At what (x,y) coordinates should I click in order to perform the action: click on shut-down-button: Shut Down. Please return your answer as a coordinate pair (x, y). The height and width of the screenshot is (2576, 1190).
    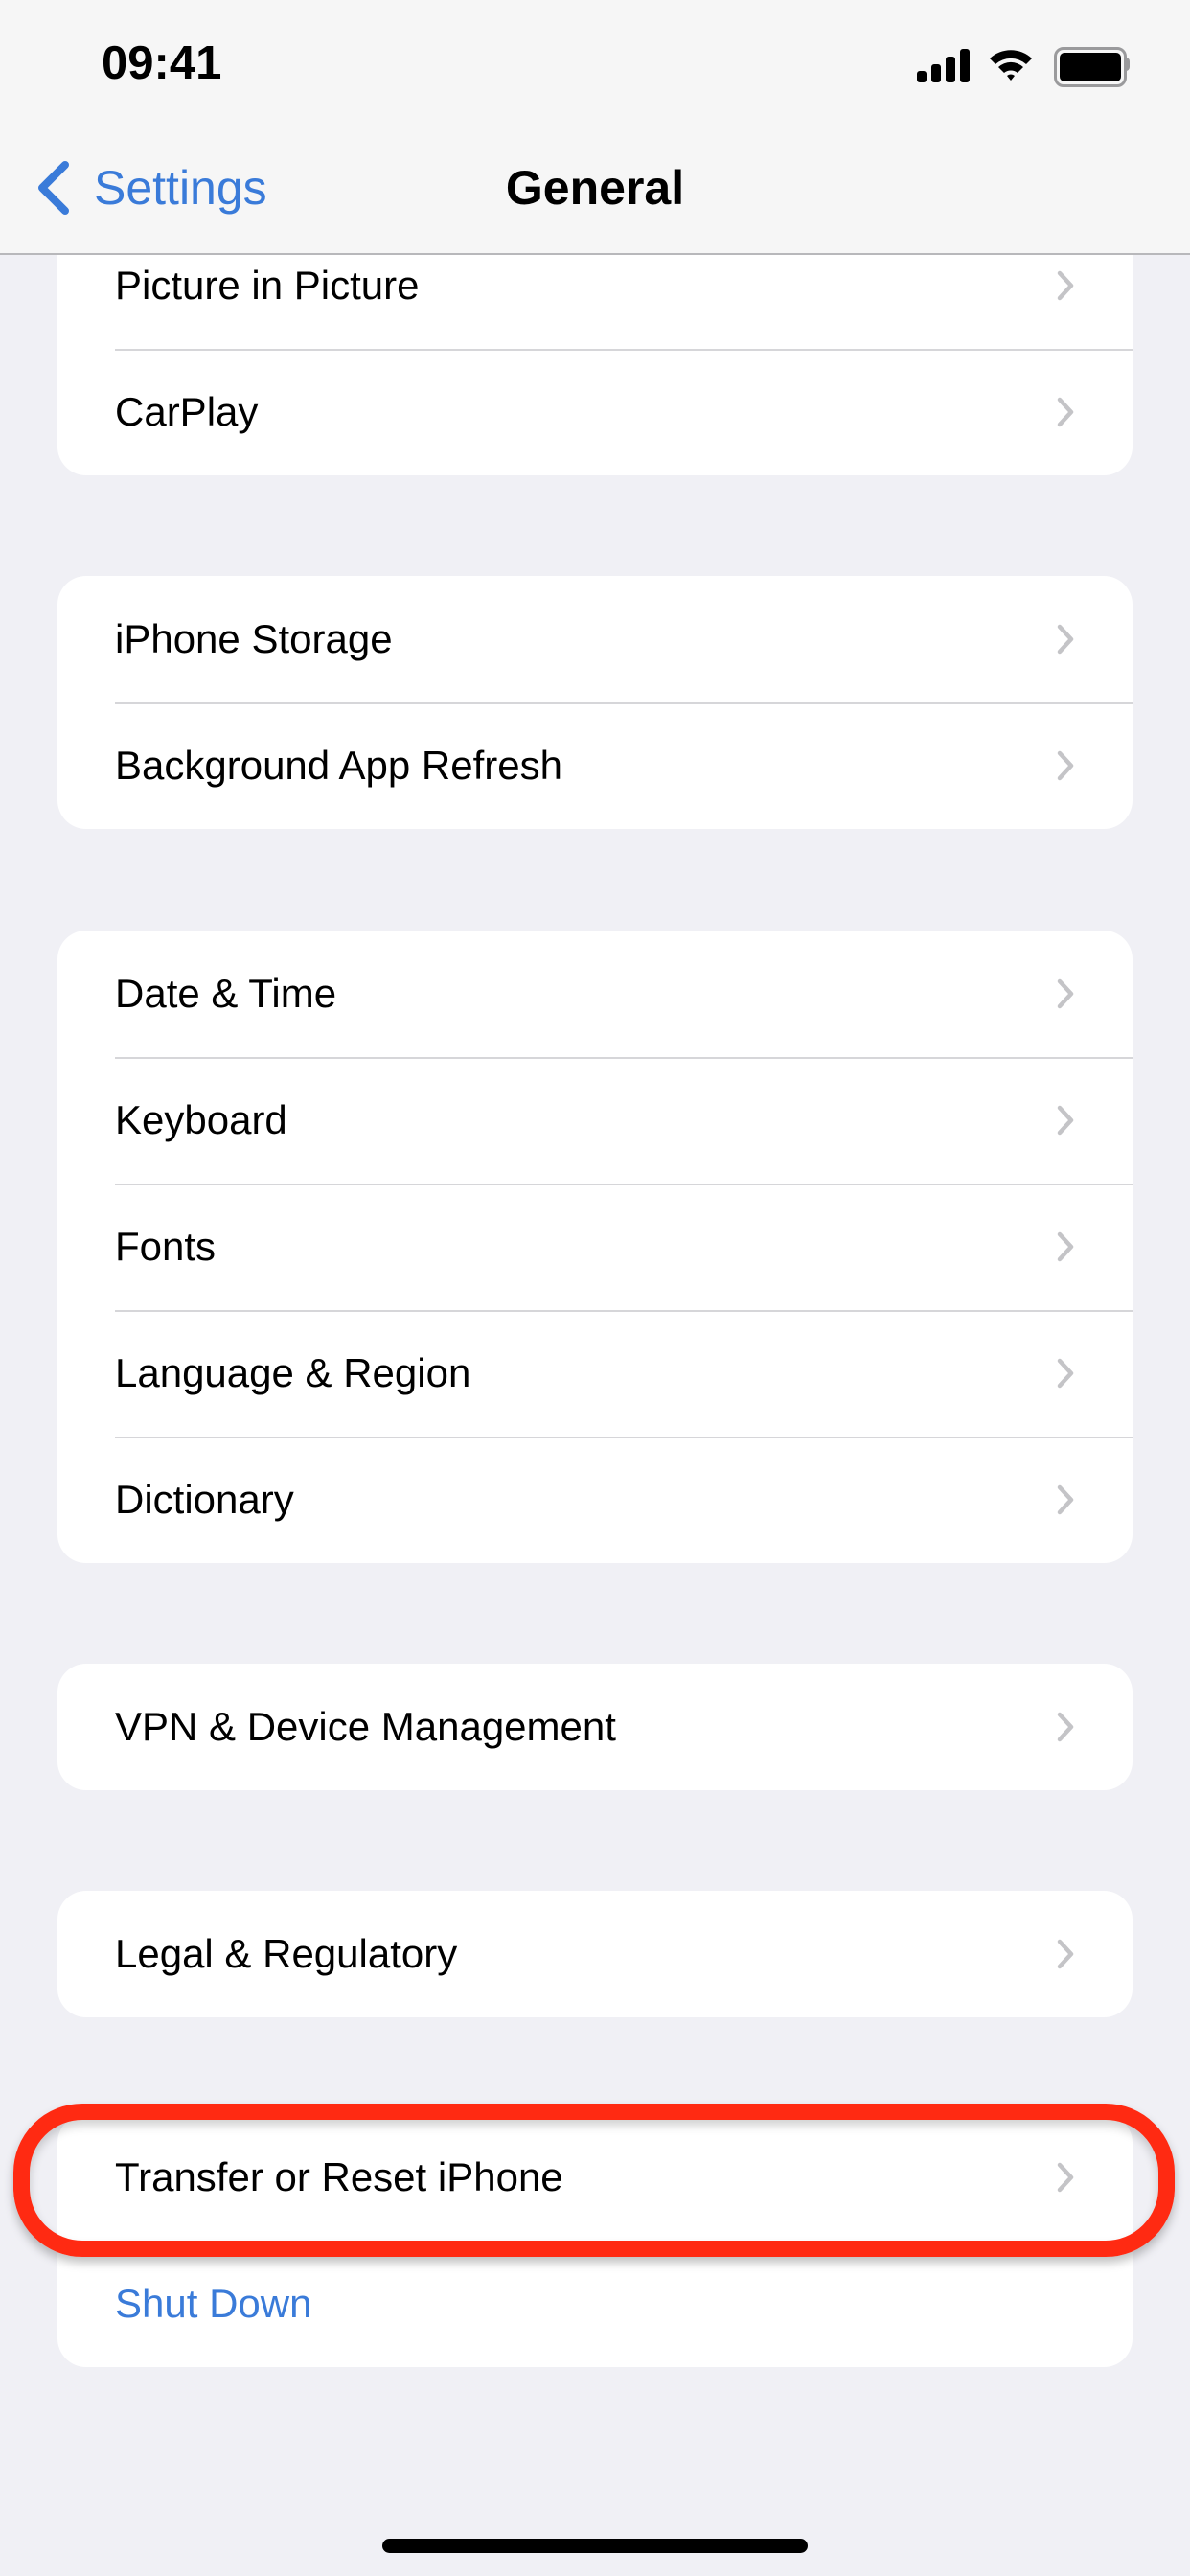
    Looking at the image, I should click on (595, 2304).